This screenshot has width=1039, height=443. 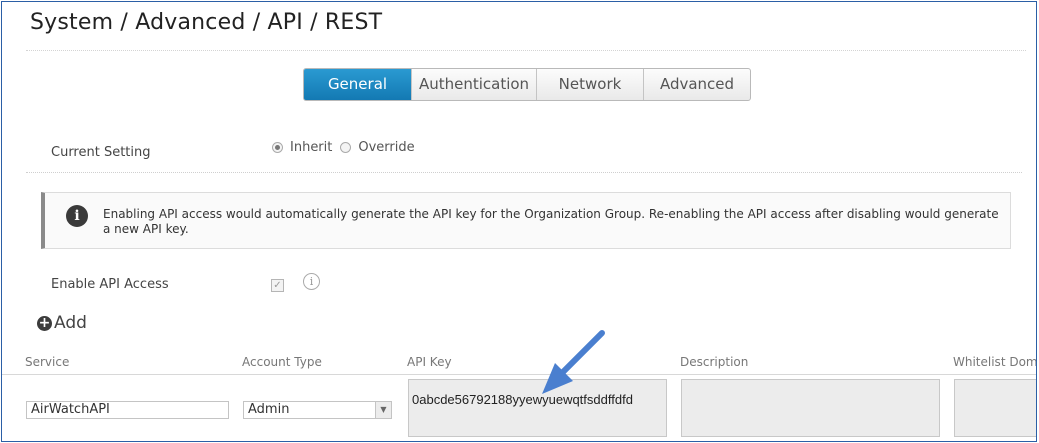 I want to click on column-header-service: Service, so click(x=47, y=362).